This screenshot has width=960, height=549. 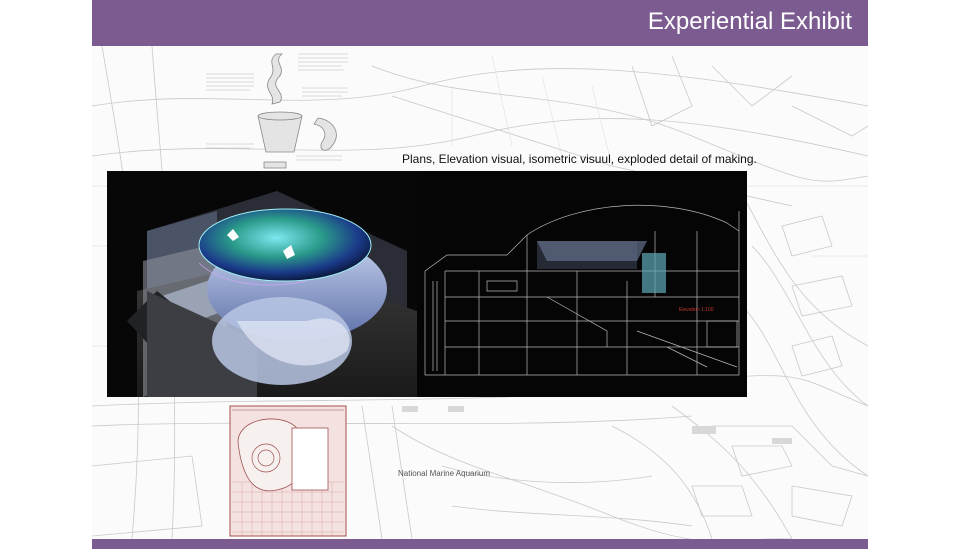 I want to click on slide-title: Experiential Exhibit, so click(x=749, y=21).